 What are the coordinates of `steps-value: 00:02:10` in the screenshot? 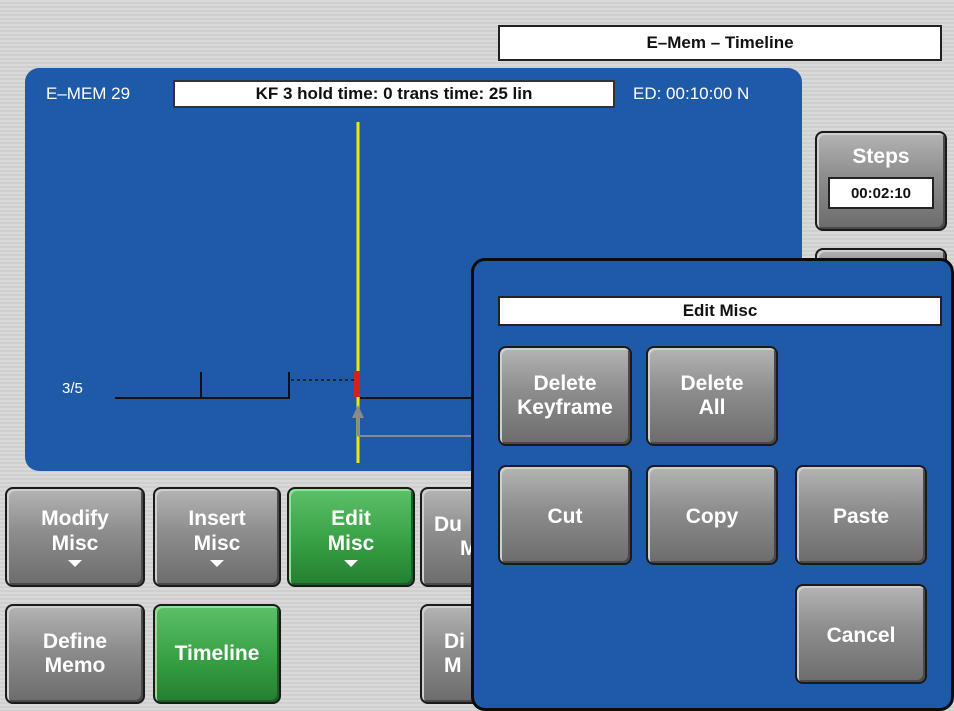 It's located at (881, 193).